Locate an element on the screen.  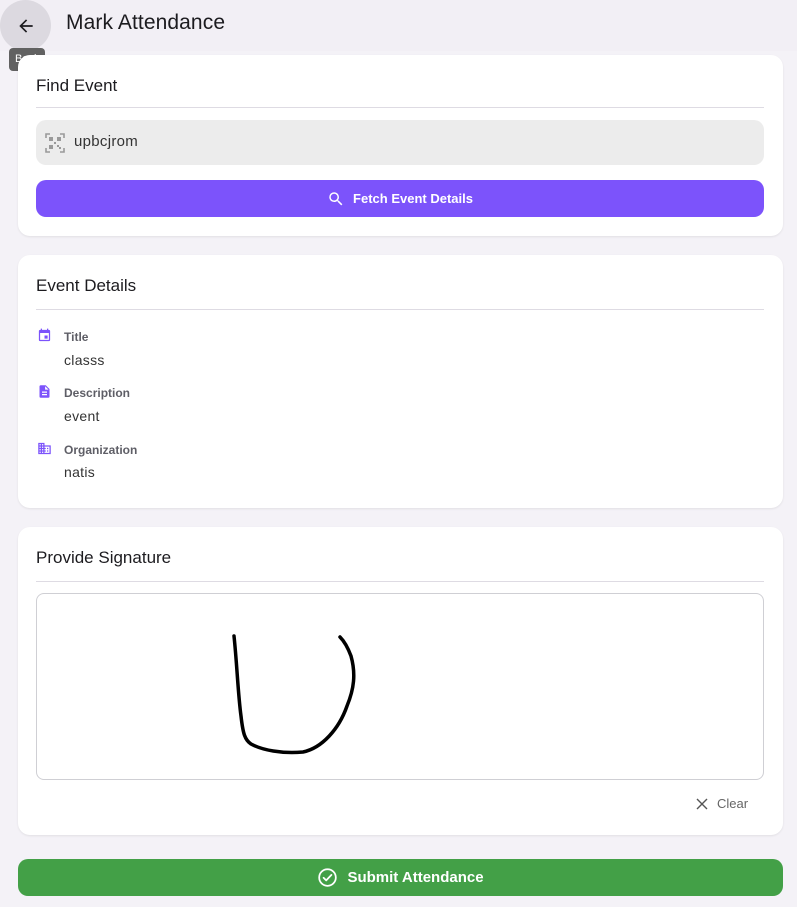
event-code-field: upbcjrom is located at coordinates (400, 142).